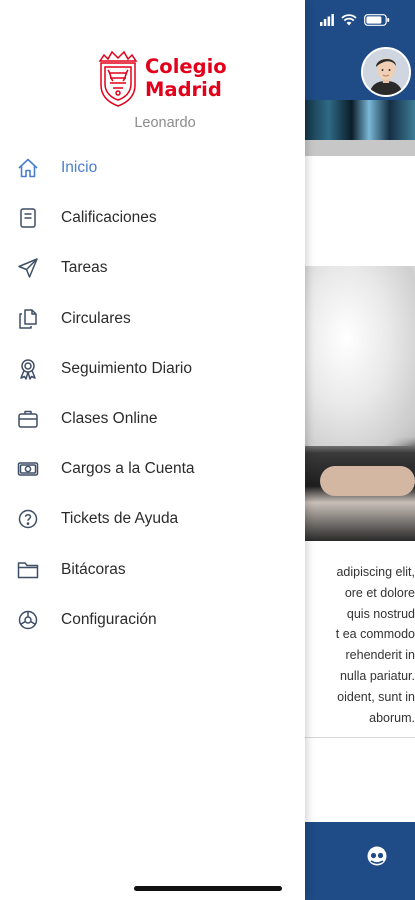  What do you see at coordinates (28, 519) in the screenshot?
I see `help-icon` at bounding box center [28, 519].